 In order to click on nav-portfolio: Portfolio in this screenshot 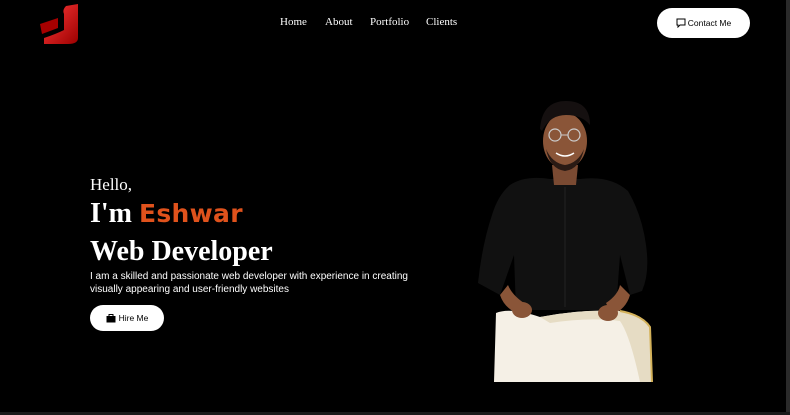, I will do `click(389, 22)`.